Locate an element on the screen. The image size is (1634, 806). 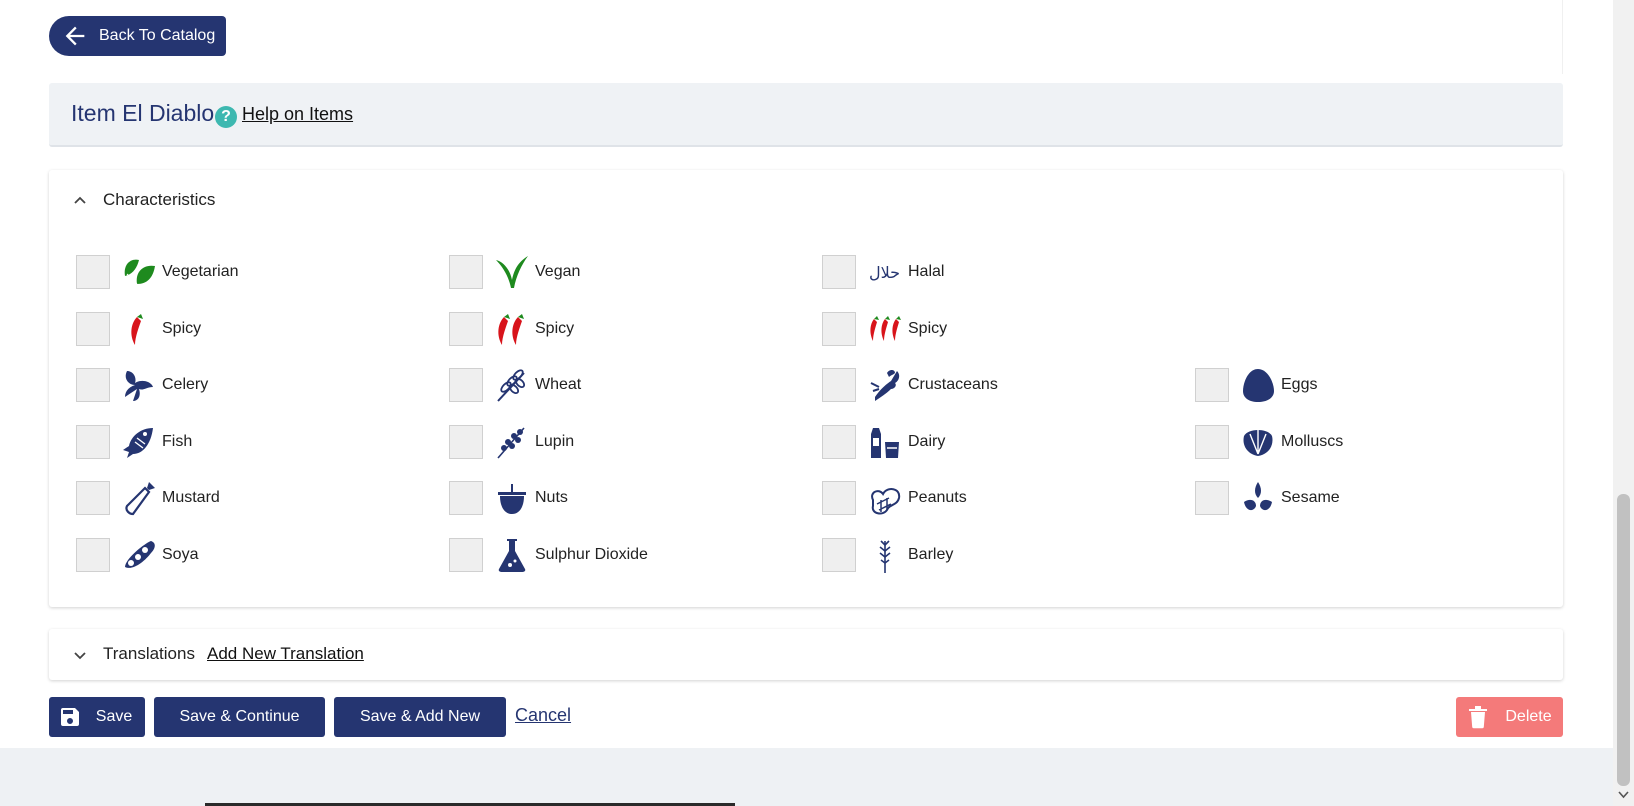
back-to-catalog-button: Back To Catalog is located at coordinates (137, 36).